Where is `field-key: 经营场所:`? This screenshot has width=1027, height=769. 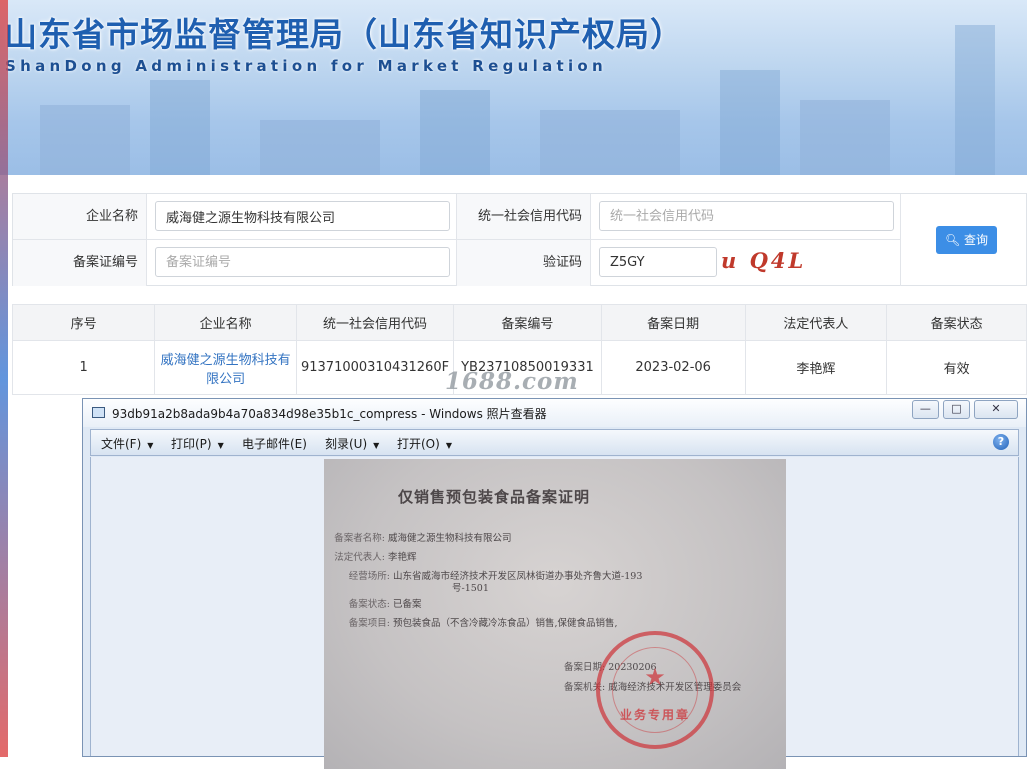 field-key: 经营场所: is located at coordinates (369, 576).